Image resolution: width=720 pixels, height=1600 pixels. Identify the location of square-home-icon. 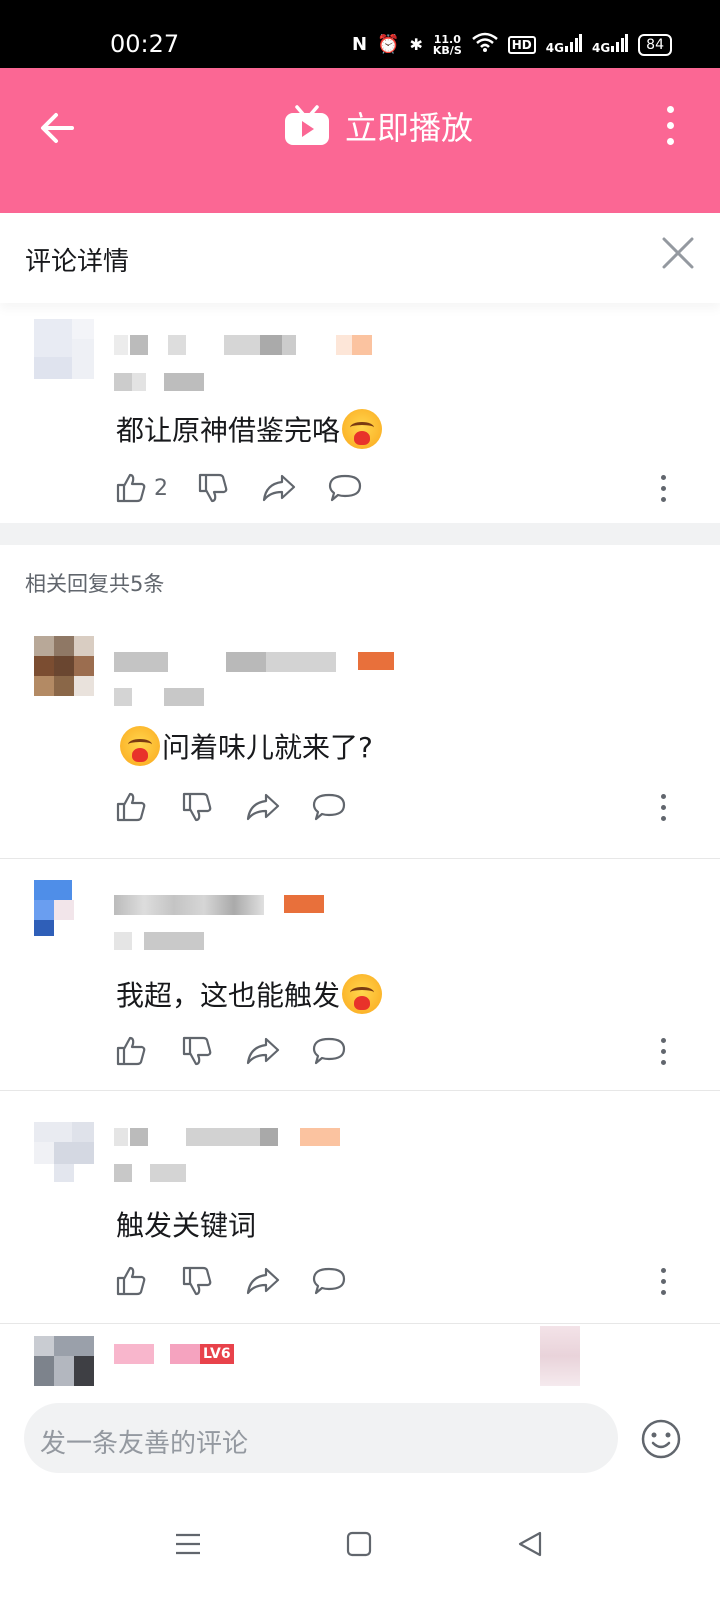
(359, 1544).